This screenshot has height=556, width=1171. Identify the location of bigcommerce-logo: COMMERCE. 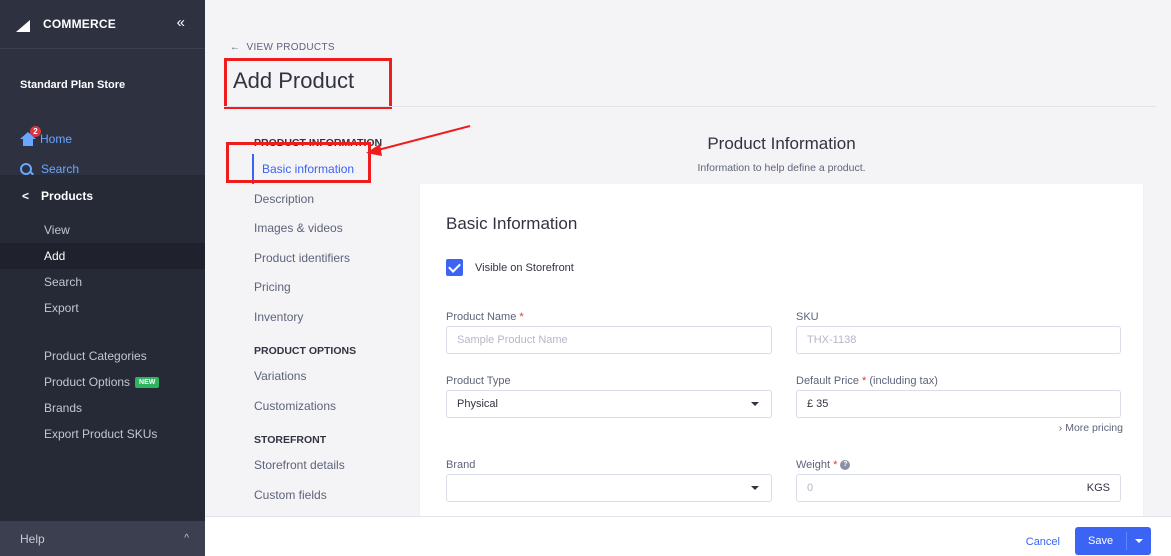
(66, 24).